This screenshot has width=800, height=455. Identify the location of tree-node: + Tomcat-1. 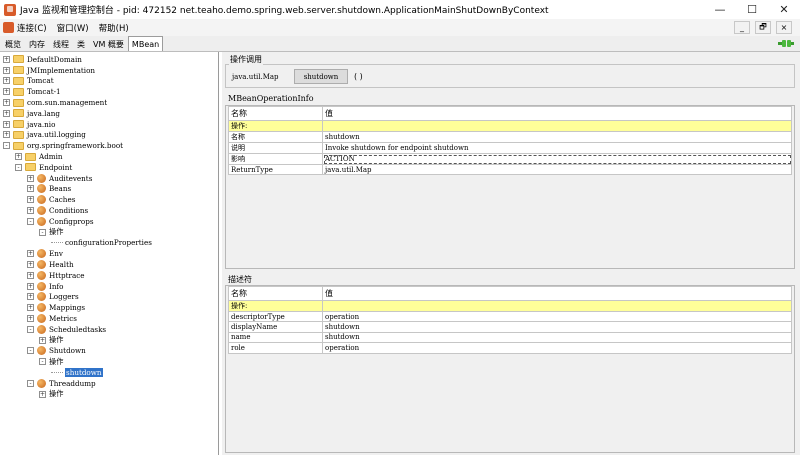
(32, 91).